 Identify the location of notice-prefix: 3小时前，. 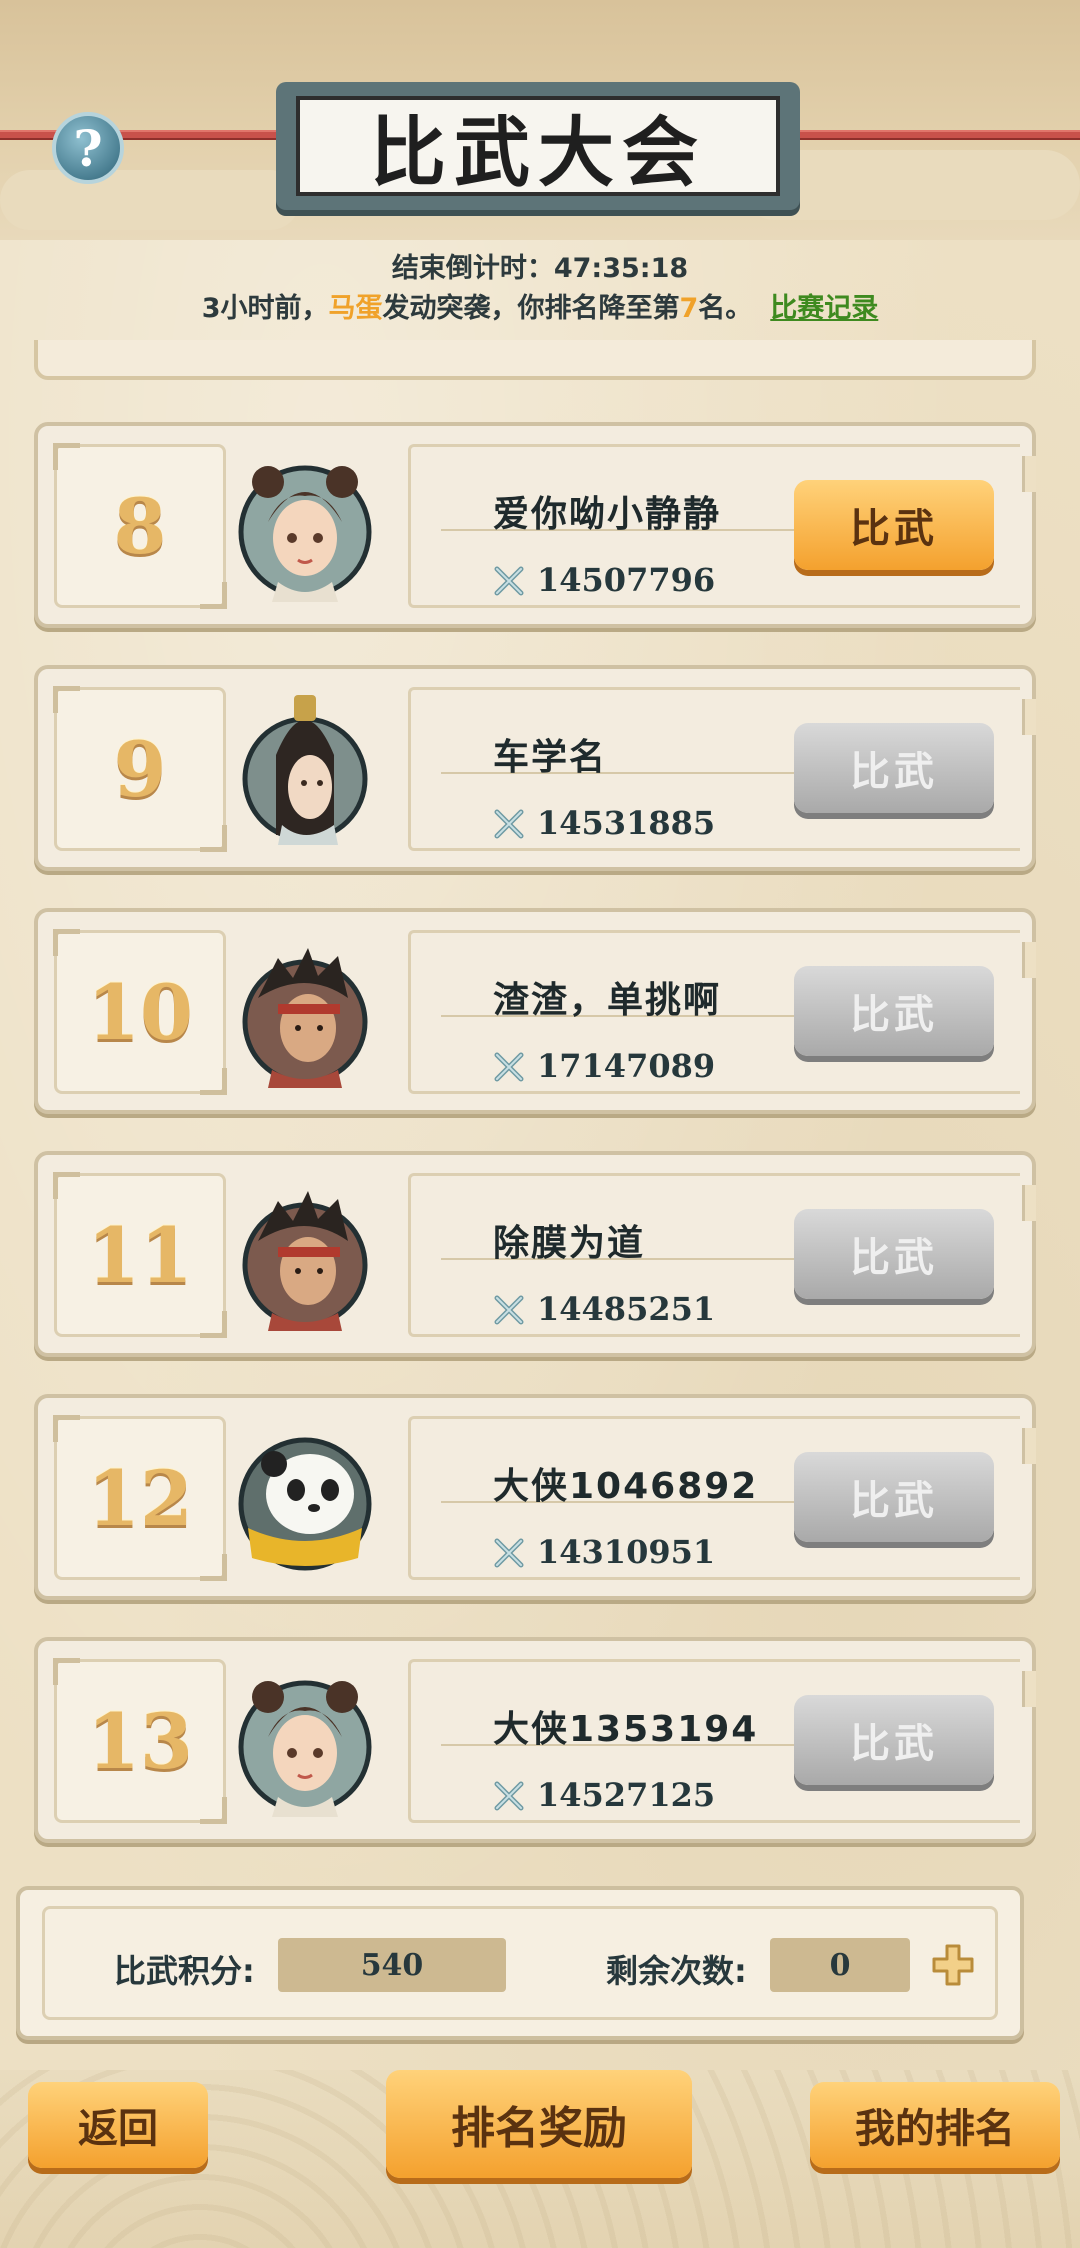
(265, 308).